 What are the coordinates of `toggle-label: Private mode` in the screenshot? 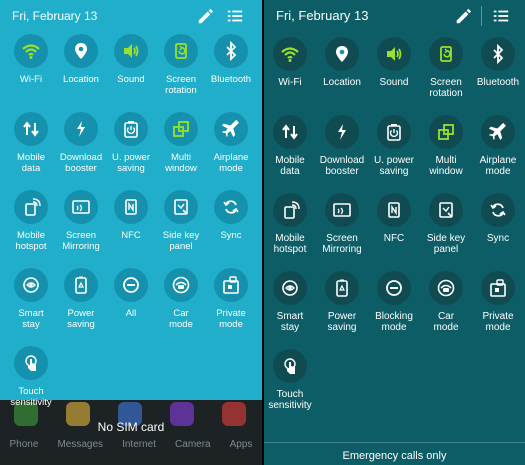 It's located at (231, 319).